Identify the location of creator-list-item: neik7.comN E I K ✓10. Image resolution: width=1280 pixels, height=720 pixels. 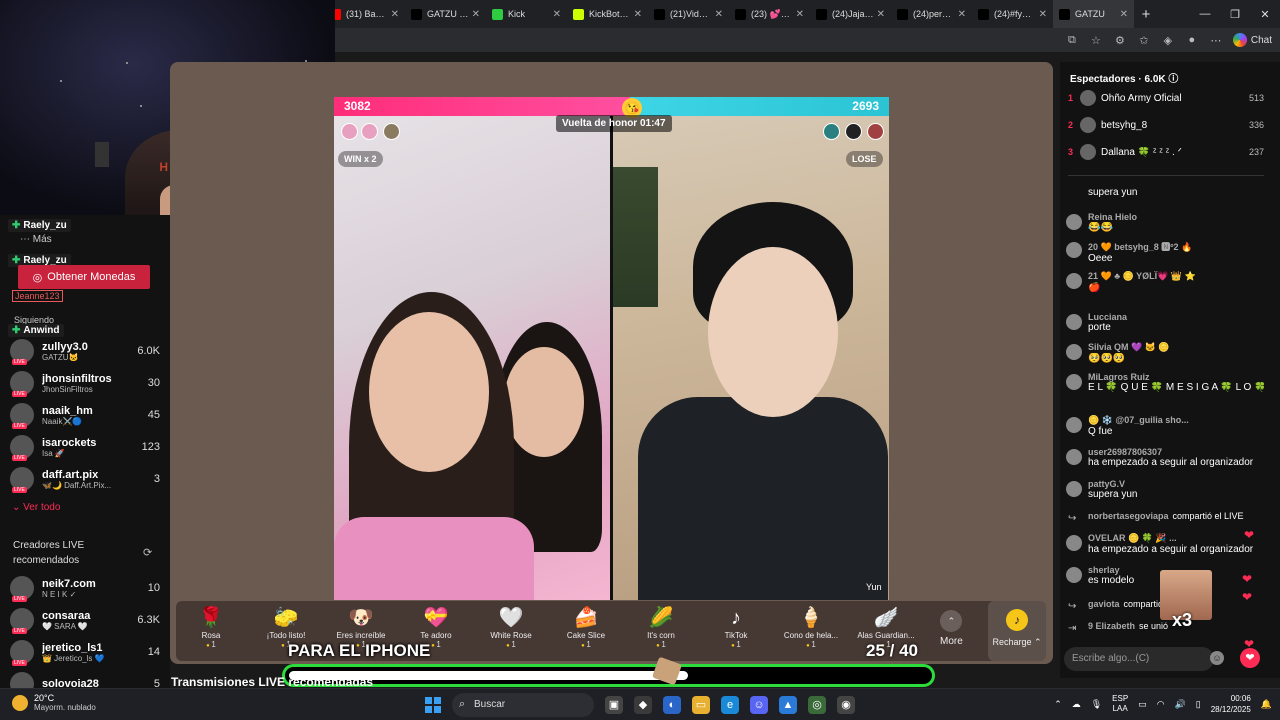
(85, 589).